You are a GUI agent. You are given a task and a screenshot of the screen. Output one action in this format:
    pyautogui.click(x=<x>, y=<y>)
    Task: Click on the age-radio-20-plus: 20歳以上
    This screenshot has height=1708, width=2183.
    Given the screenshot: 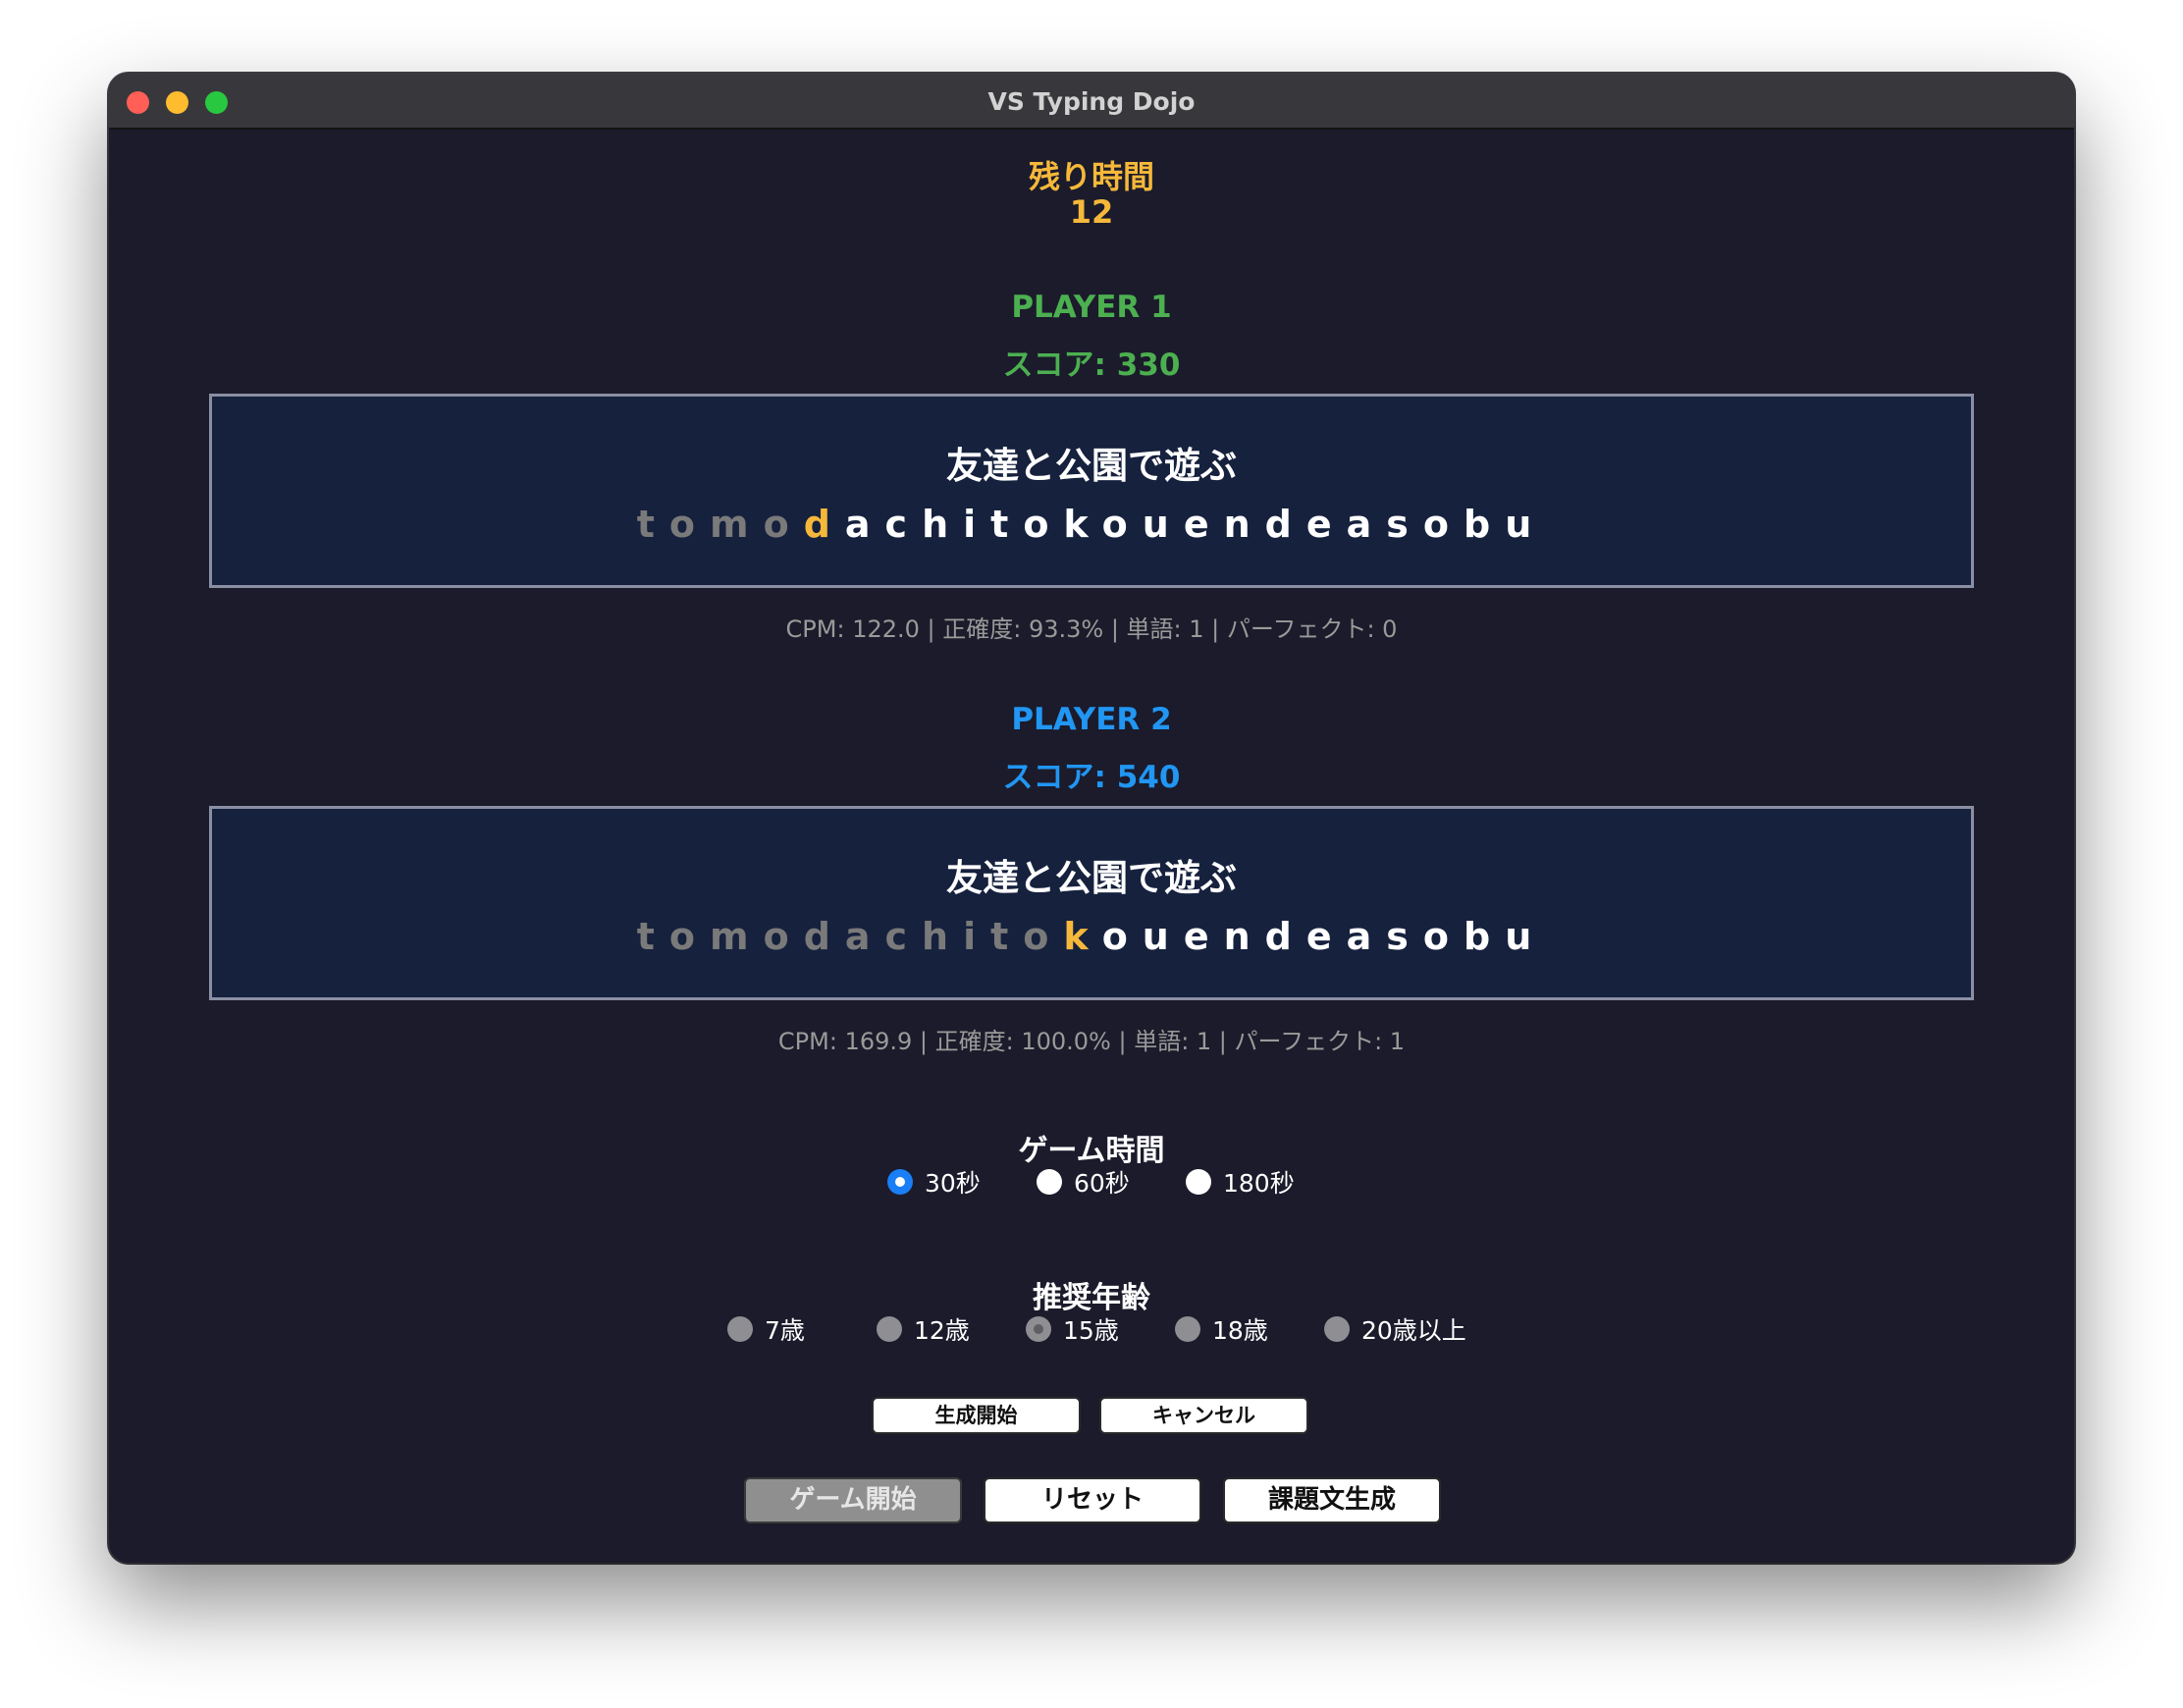 What is the action you would take?
    pyautogui.click(x=1395, y=1329)
    